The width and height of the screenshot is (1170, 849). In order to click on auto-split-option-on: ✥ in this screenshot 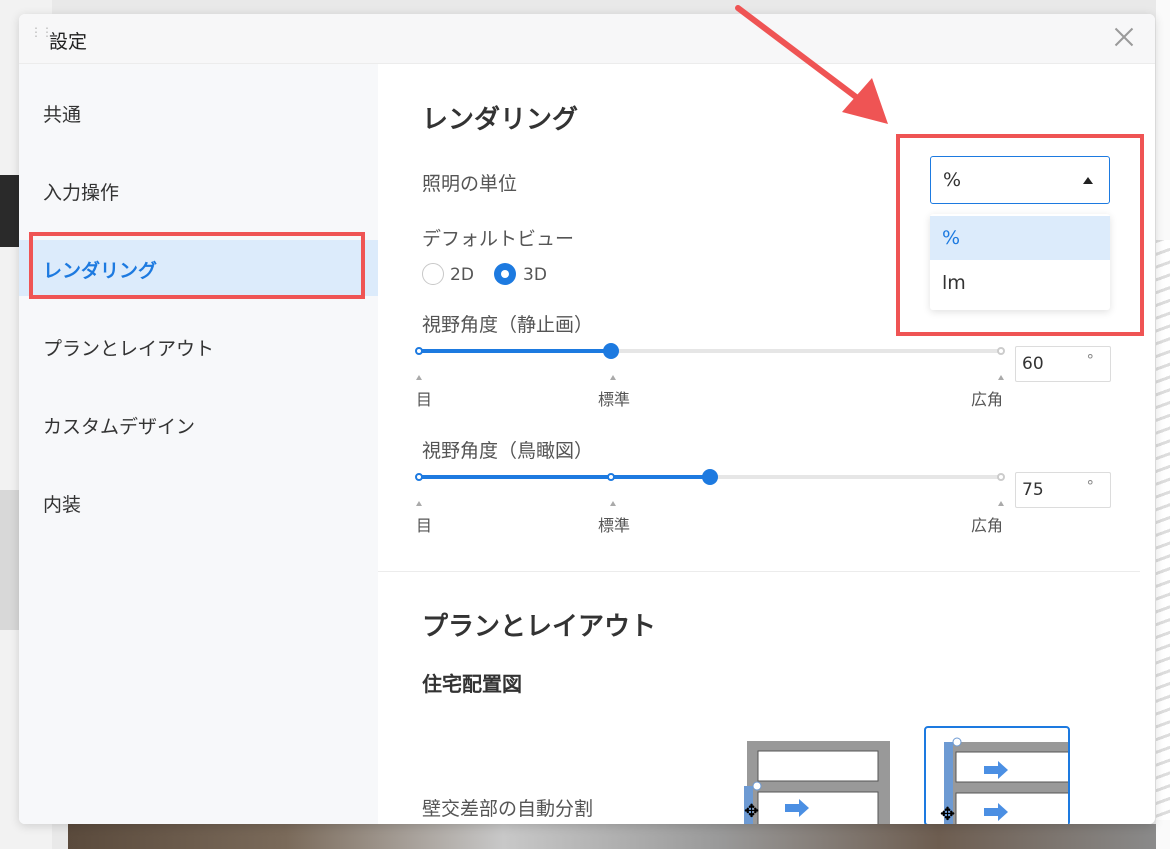, I will do `click(1006, 775)`.